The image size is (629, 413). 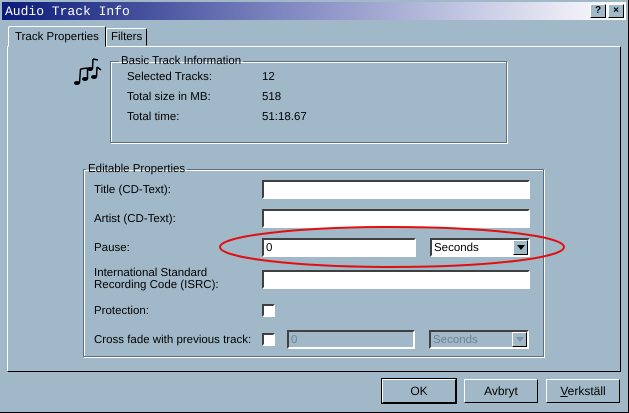 What do you see at coordinates (501, 391) in the screenshot?
I see `dialog-button: Avbryt` at bounding box center [501, 391].